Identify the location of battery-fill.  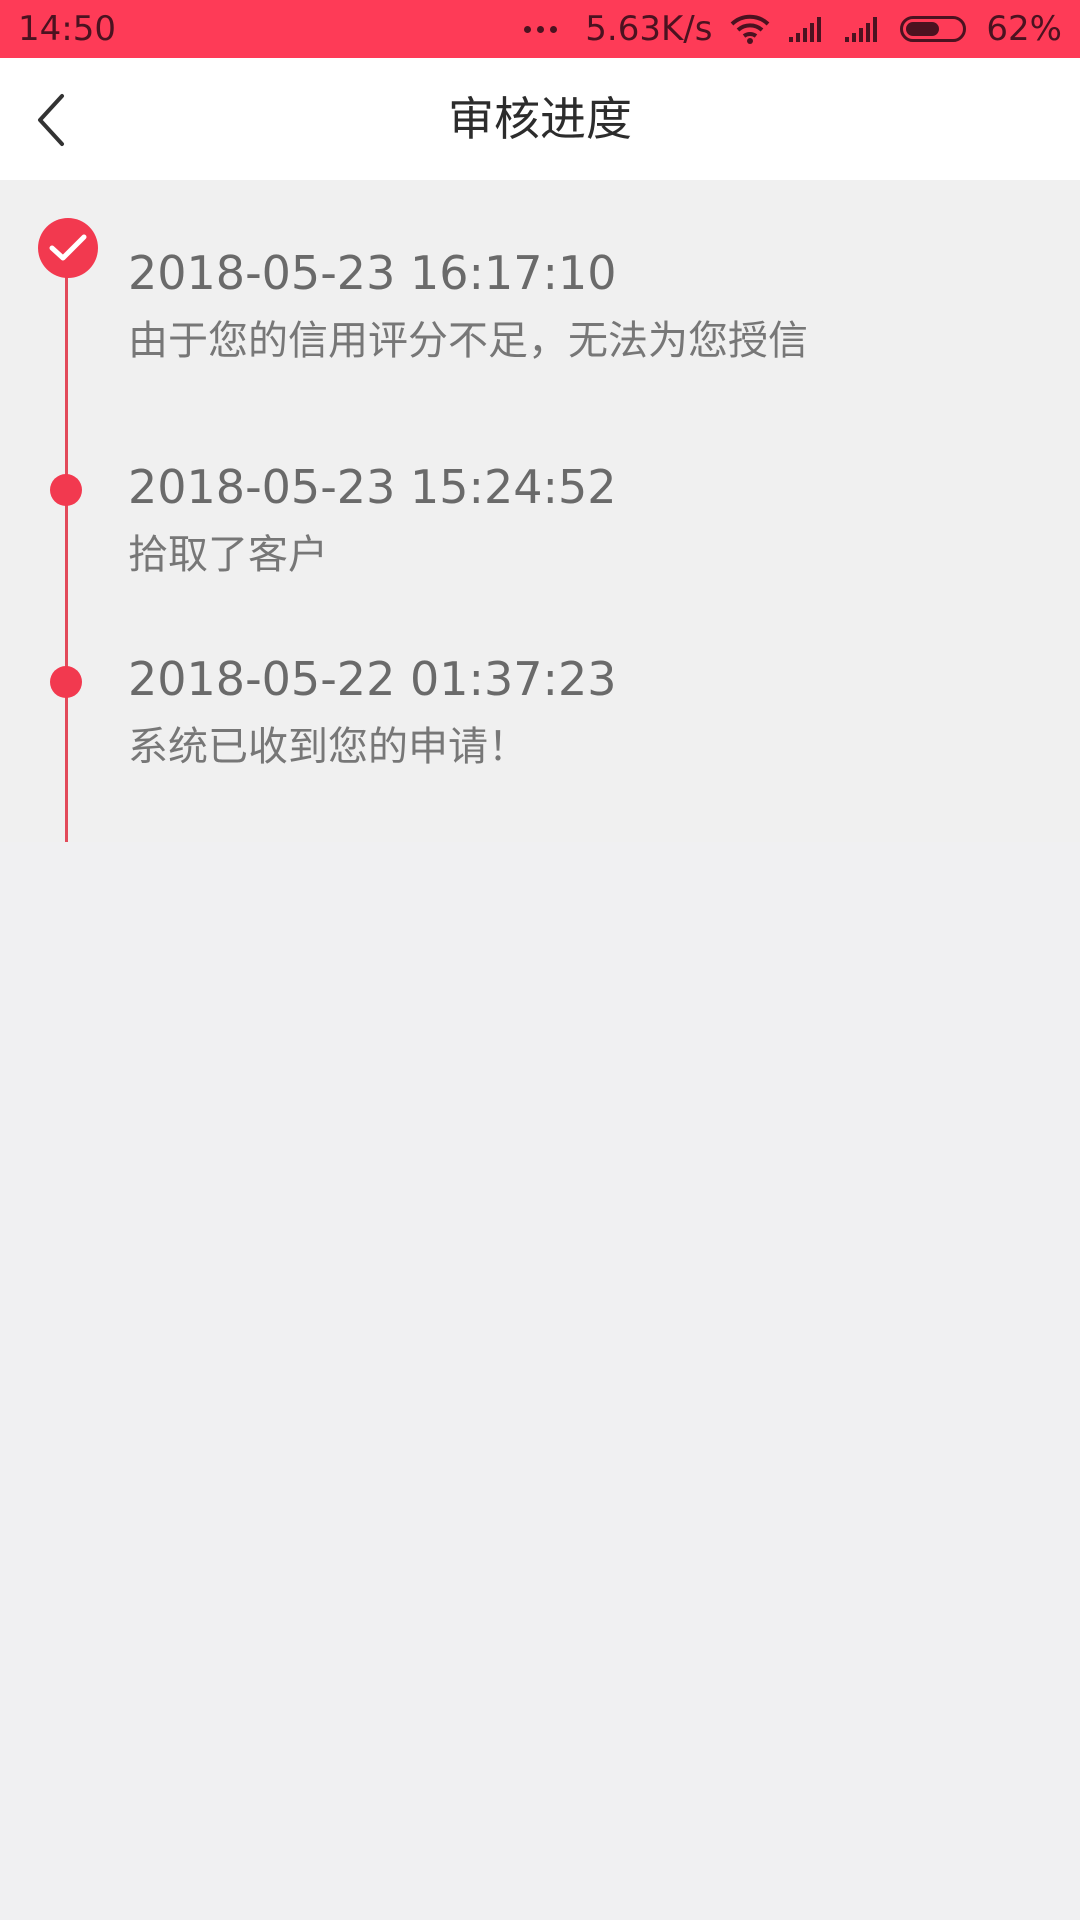
(923, 29).